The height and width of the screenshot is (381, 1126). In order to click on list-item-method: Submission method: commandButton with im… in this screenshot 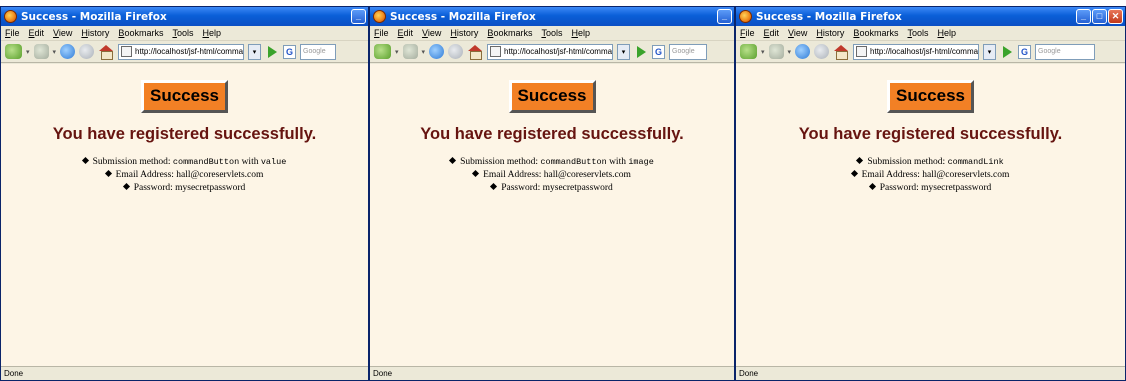, I will do `click(551, 162)`.